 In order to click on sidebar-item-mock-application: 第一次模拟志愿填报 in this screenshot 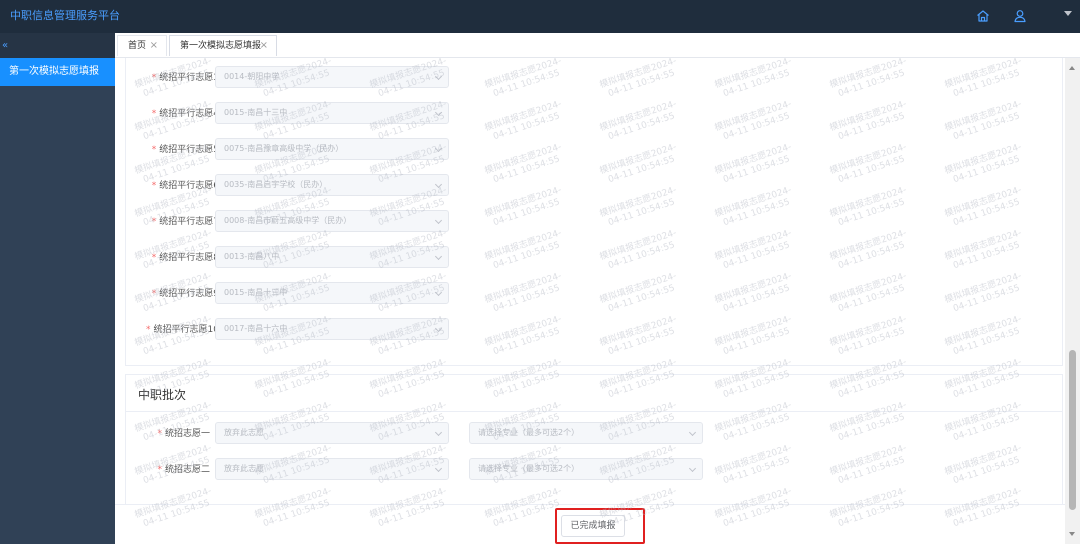, I will do `click(57, 72)`.